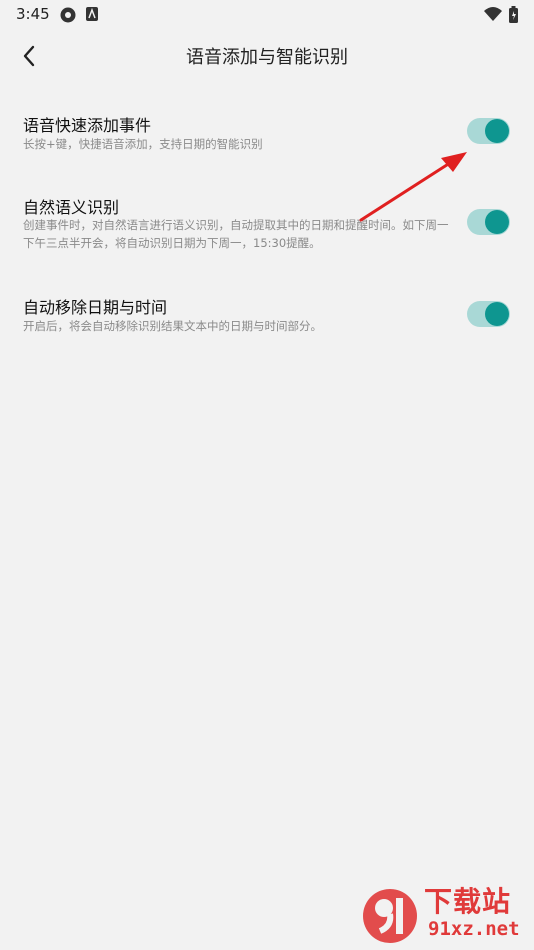 The image size is (534, 950). I want to click on setting-voice-quick-add: 语音快速添加事件 长按+键，快捷语音添加，支持日期的智能识别, so click(267, 127).